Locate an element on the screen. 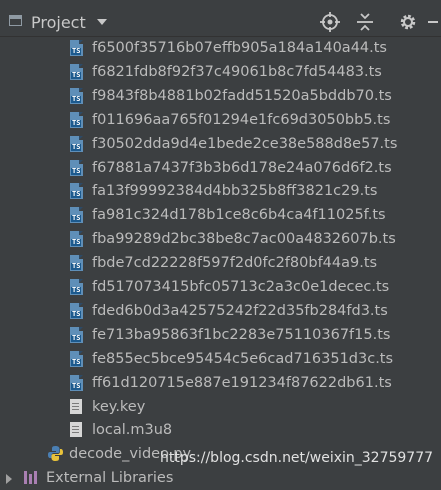  file-name: key.key is located at coordinates (119, 406).